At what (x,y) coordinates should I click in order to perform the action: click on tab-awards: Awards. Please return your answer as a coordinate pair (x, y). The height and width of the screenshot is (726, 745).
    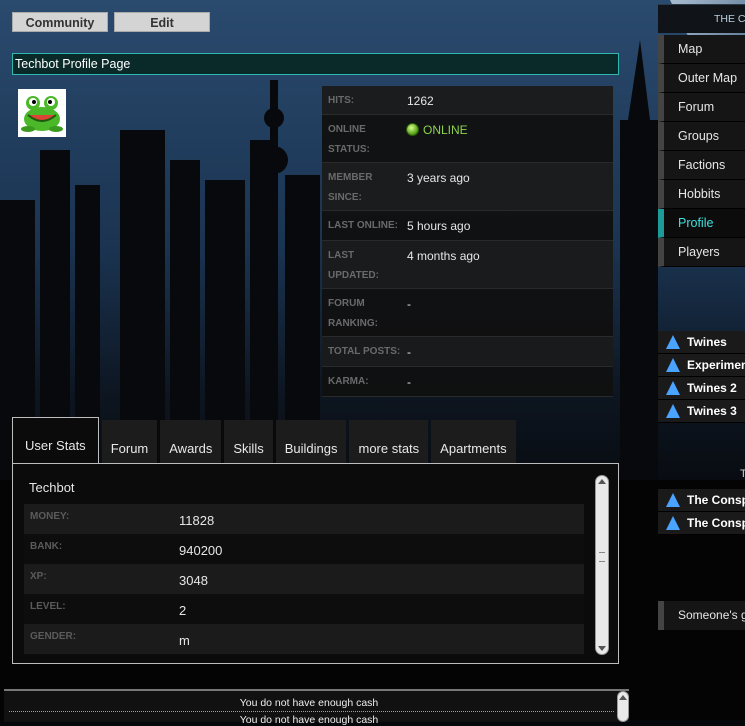
    Looking at the image, I should click on (191, 442).